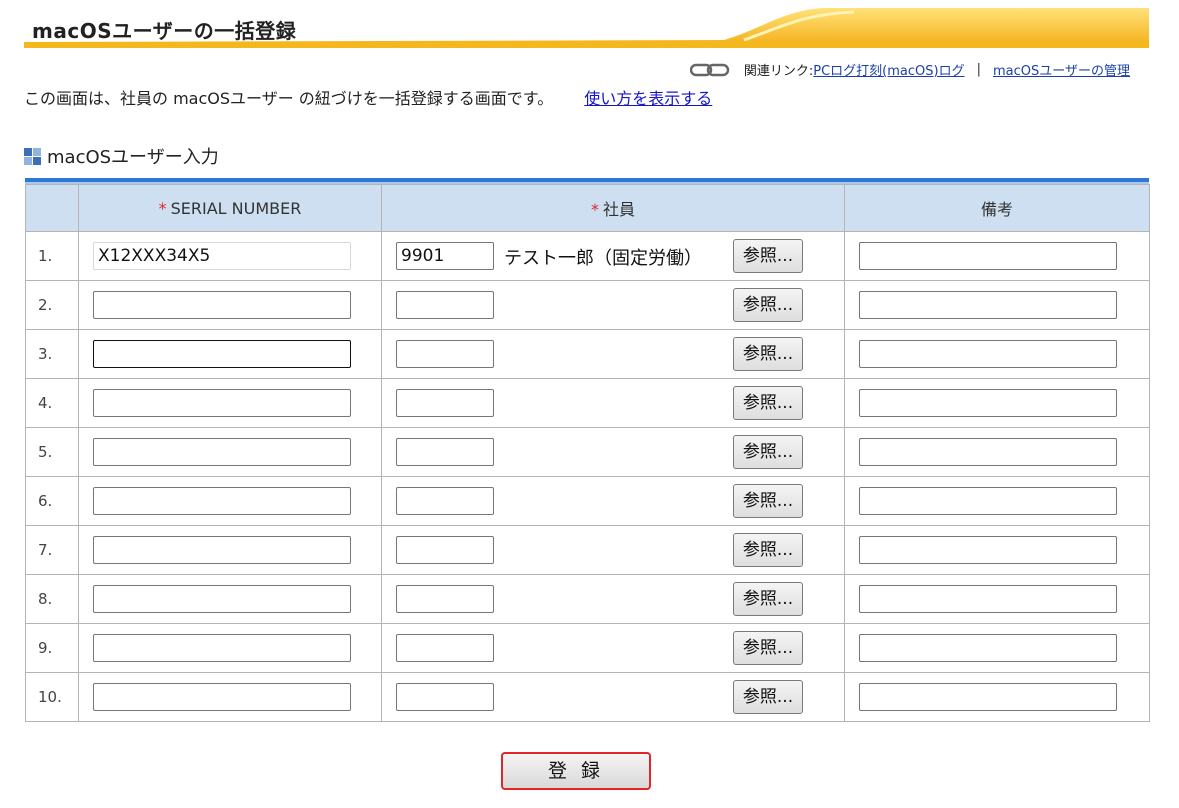  I want to click on row-number: 2., so click(52, 305).